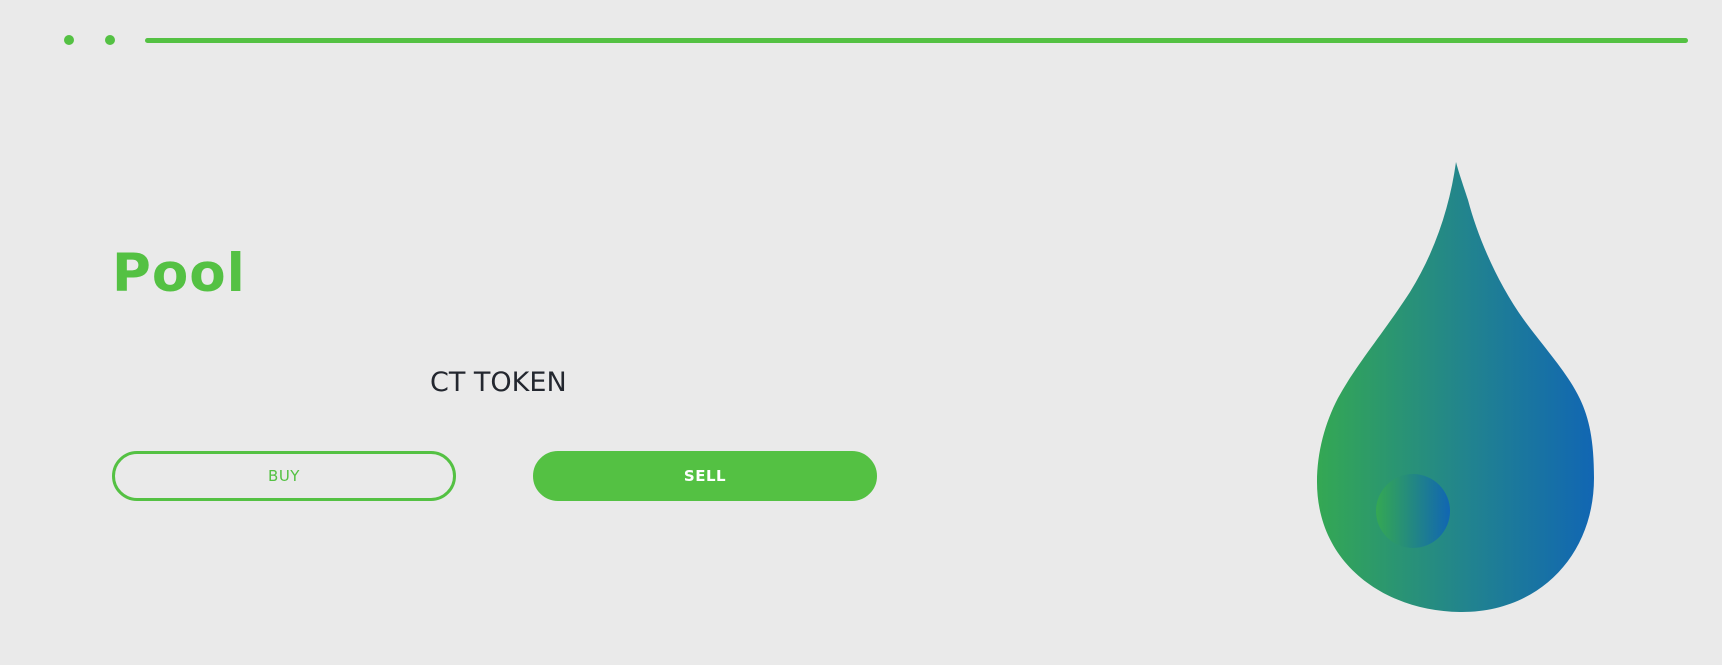  What do you see at coordinates (284, 476) in the screenshot?
I see `buy-button: BUY` at bounding box center [284, 476].